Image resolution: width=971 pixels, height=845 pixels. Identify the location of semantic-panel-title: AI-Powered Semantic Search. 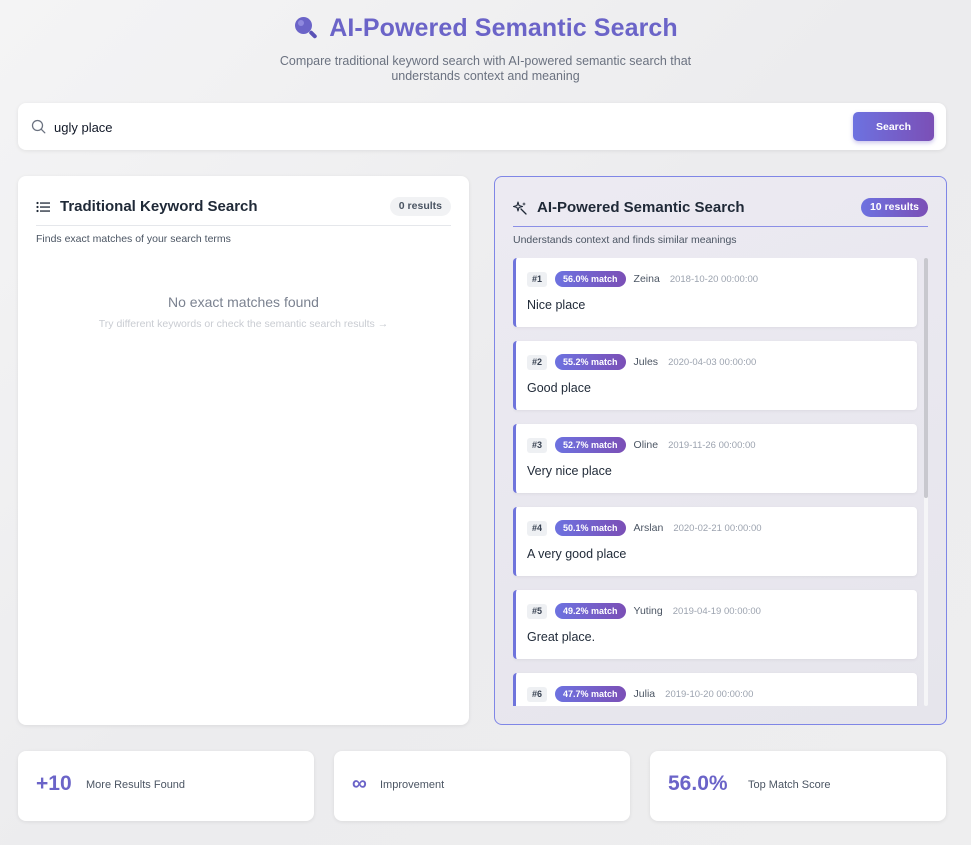
(641, 207).